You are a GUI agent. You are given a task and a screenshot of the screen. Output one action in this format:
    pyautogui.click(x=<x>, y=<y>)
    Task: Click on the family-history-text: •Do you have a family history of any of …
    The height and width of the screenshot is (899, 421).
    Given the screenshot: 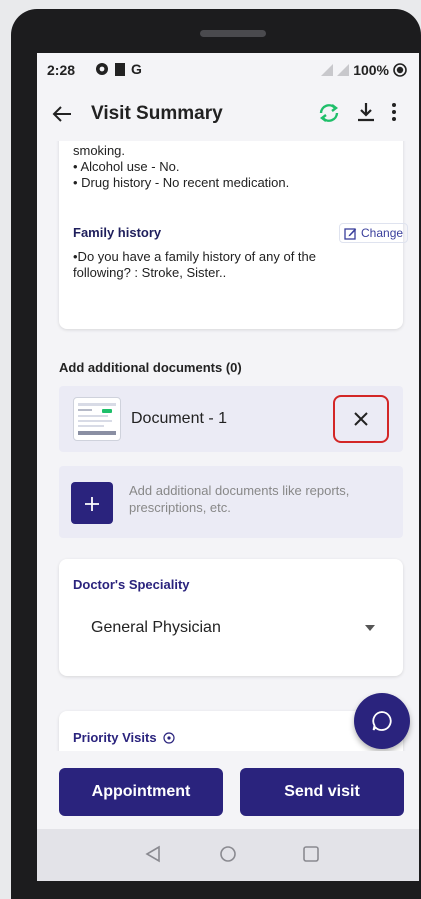 What is the action you would take?
    pyautogui.click(x=195, y=264)
    